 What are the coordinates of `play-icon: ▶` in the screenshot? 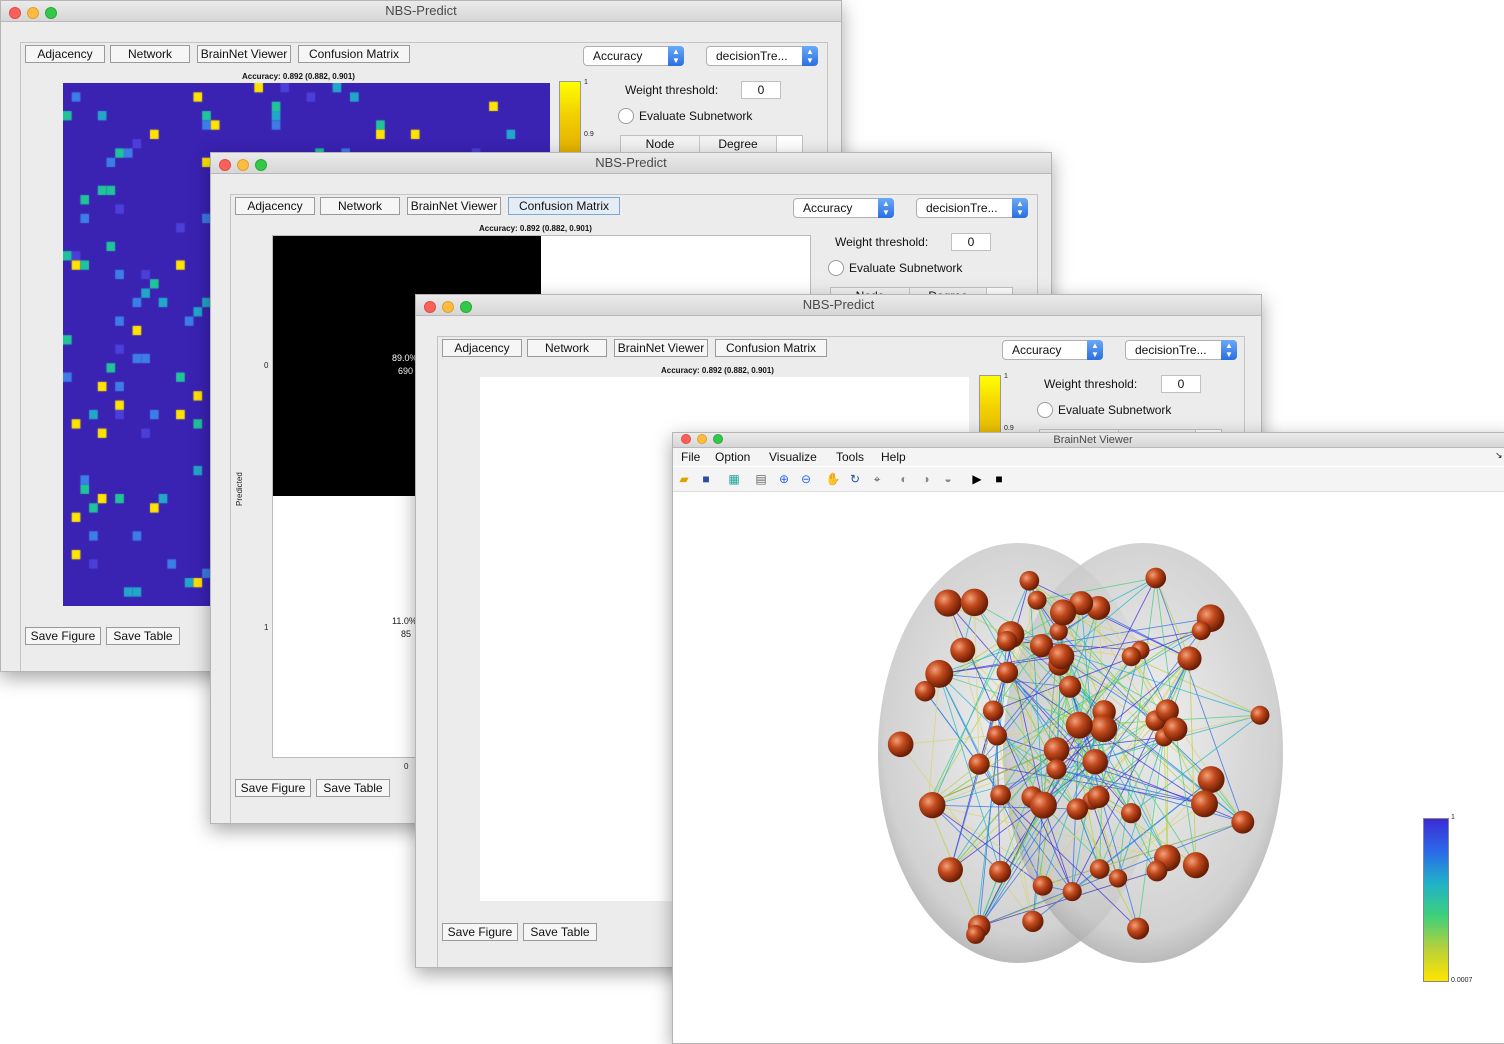 It's located at (977, 479).